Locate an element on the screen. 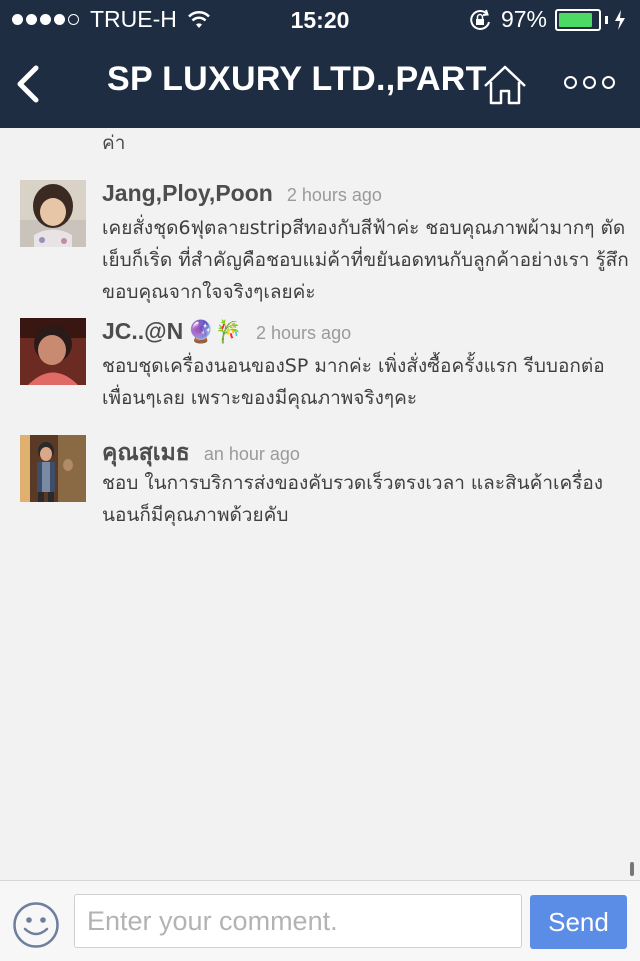 This screenshot has width=640, height=961. comment-header: คุณสุเมธ an hour ago is located at coordinates (201, 453).